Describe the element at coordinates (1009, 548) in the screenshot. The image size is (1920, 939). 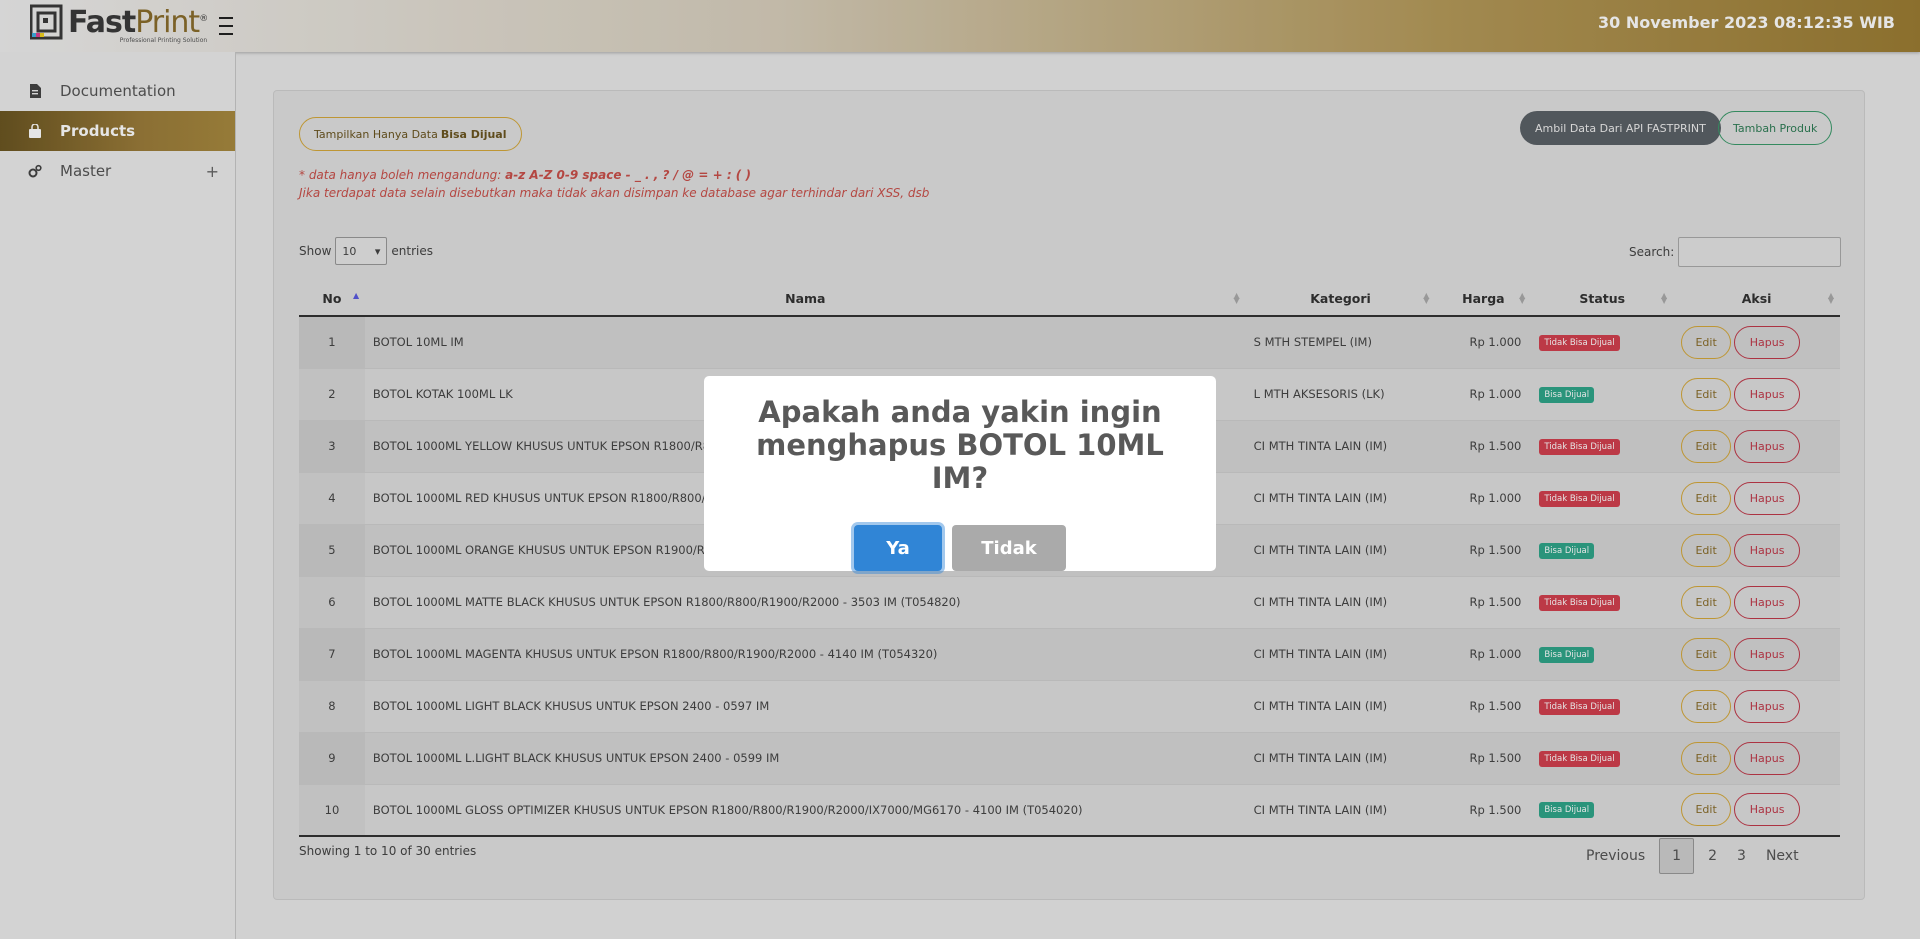
I see `cancel-button: Tidak` at that location.